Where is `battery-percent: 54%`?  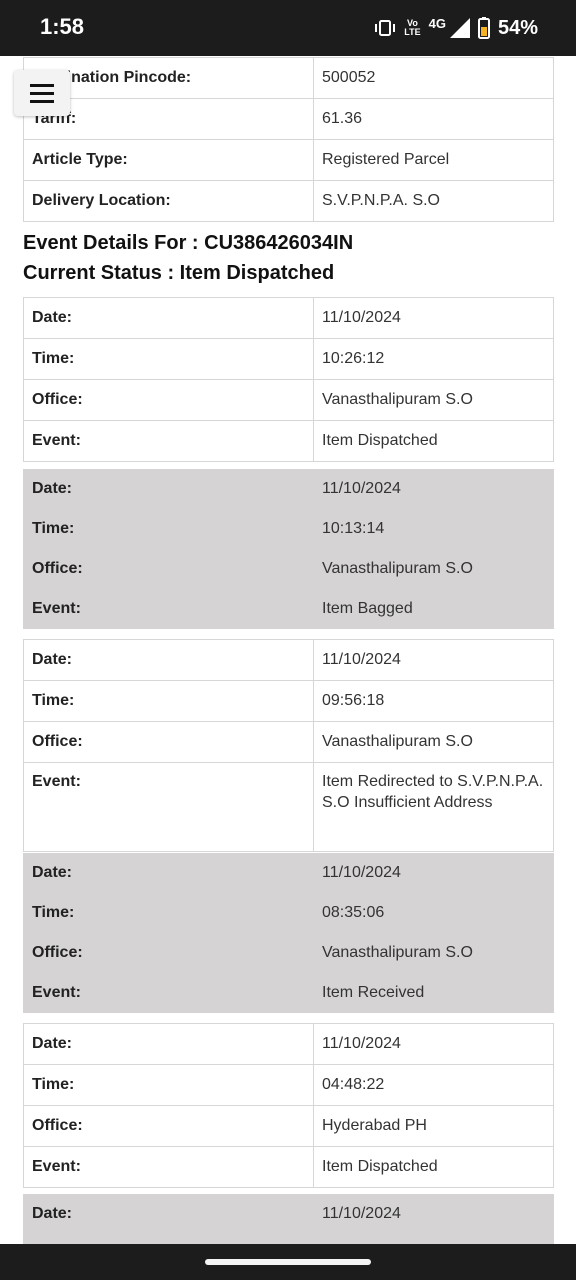
battery-percent: 54% is located at coordinates (517, 27).